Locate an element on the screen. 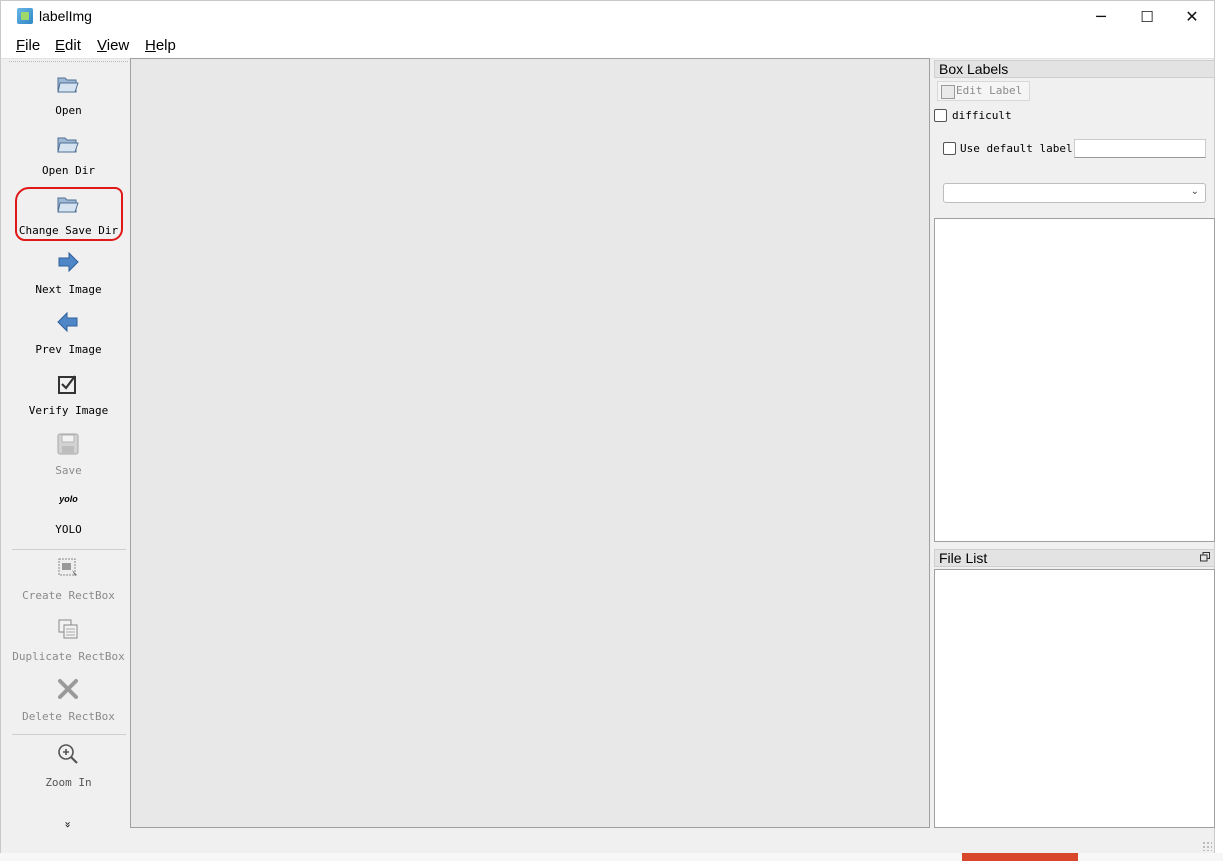  use-default-label-label: Use default label is located at coordinates (1016, 148).